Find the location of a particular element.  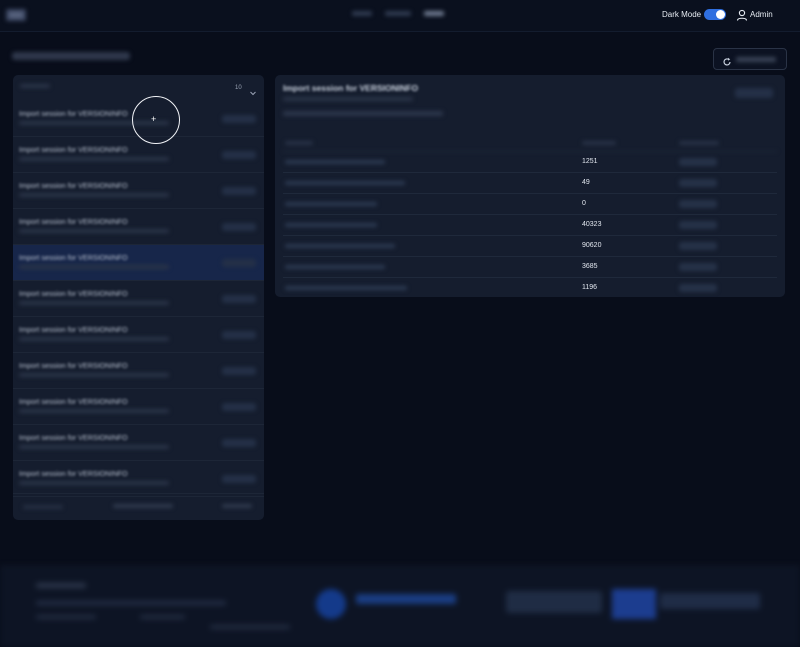

user-name: Admin is located at coordinates (761, 14).